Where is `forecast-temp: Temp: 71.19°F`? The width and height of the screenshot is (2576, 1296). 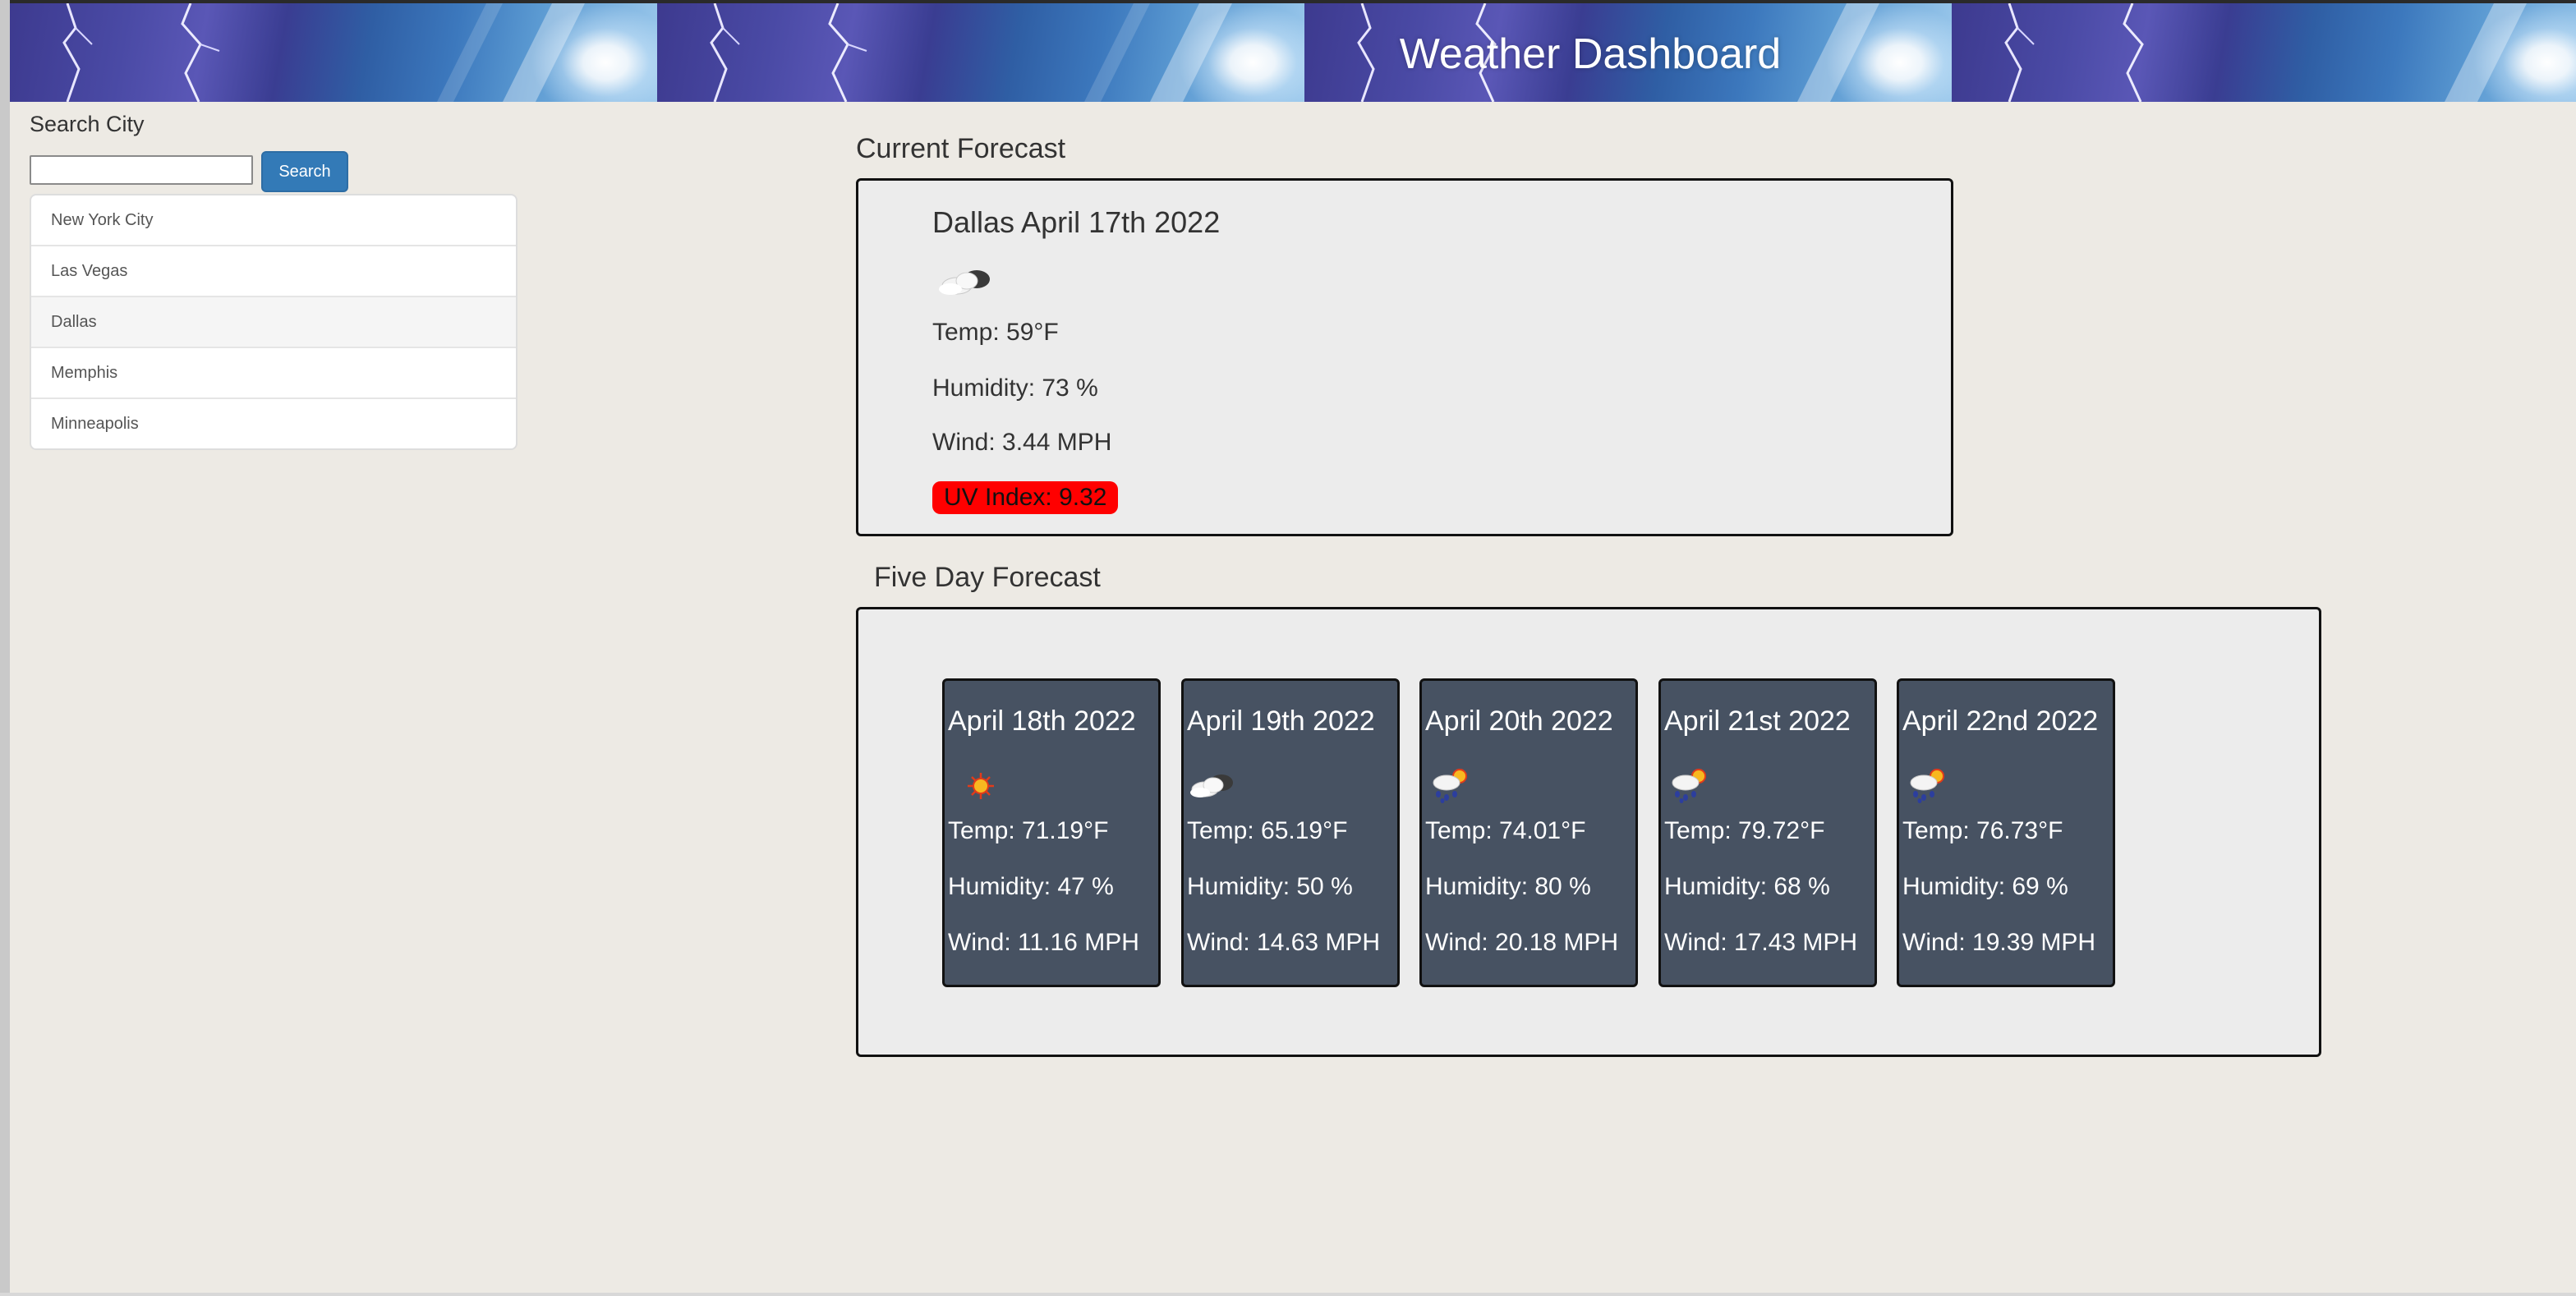 forecast-temp: Temp: 71.19°F is located at coordinates (1028, 830).